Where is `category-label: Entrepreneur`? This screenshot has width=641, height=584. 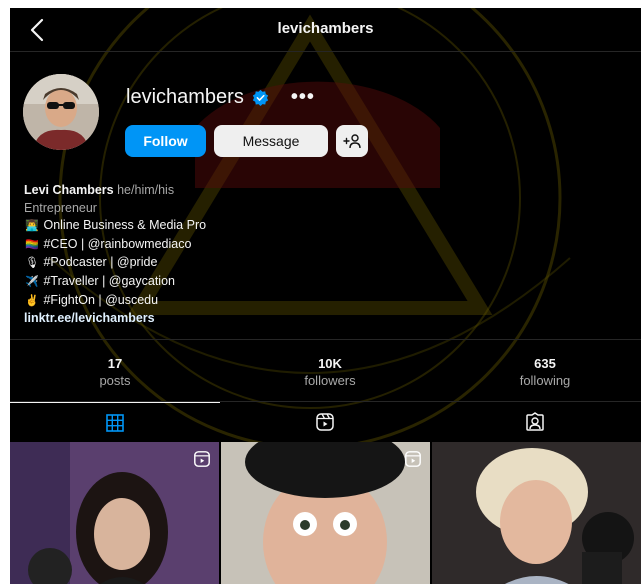
category-label: Entrepreneur is located at coordinates (60, 207).